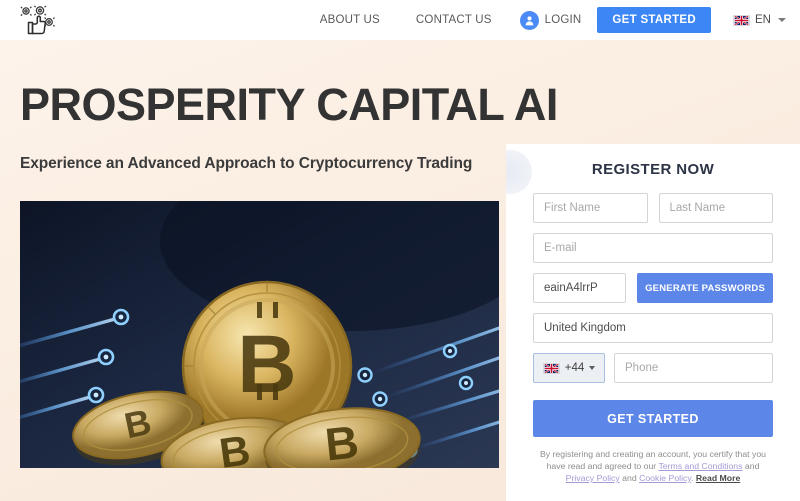 The height and width of the screenshot is (501, 800). I want to click on cookie-policy-link: Cookie Policy, so click(665, 478).